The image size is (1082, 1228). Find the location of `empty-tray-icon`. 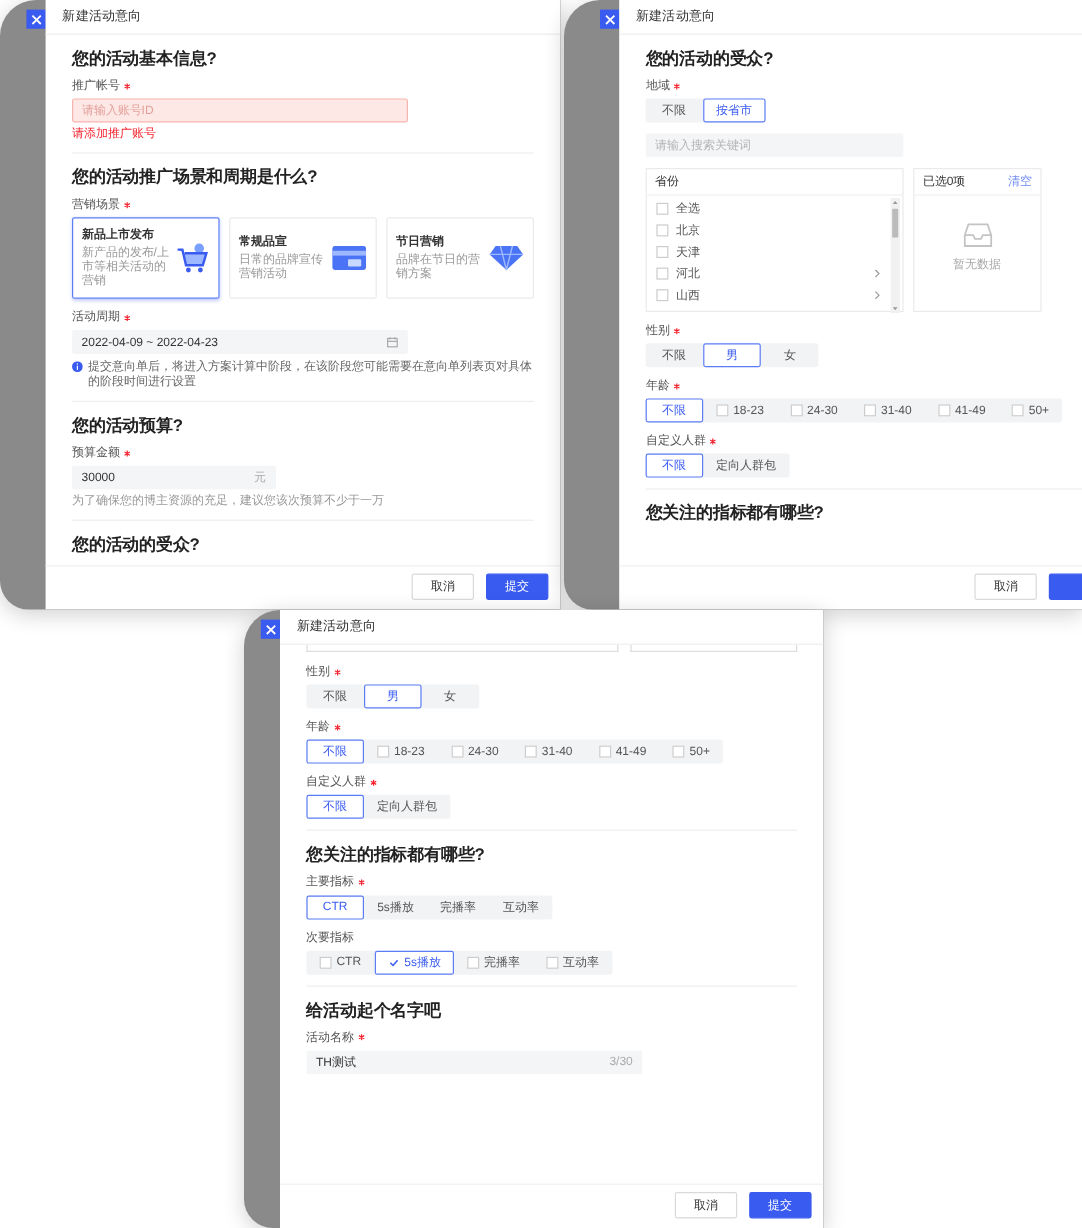

empty-tray-icon is located at coordinates (977, 235).